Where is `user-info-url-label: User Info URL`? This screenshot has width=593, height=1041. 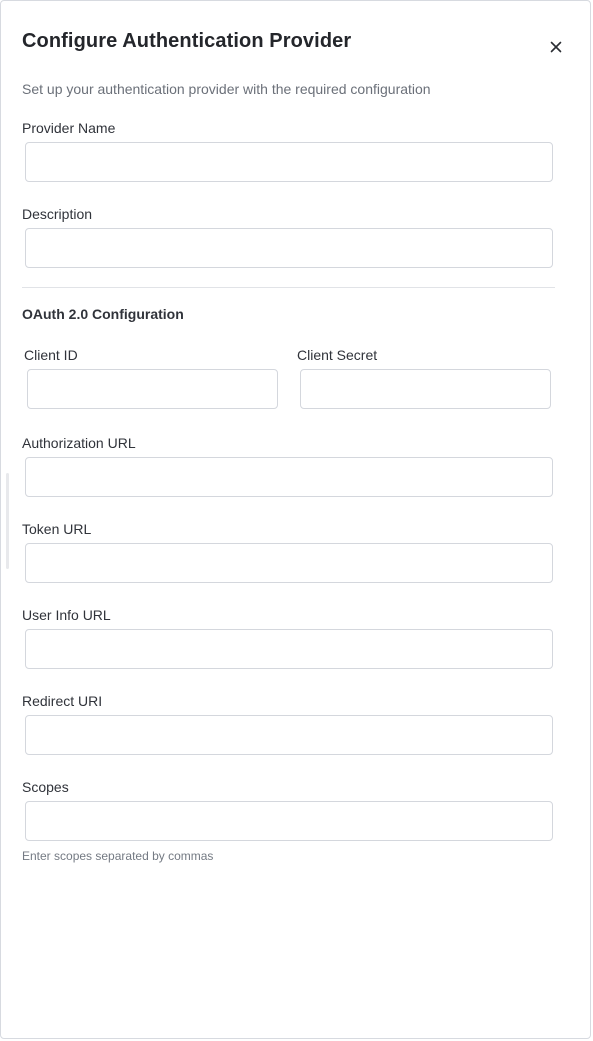 user-info-url-label: User Info URL is located at coordinates (66, 615).